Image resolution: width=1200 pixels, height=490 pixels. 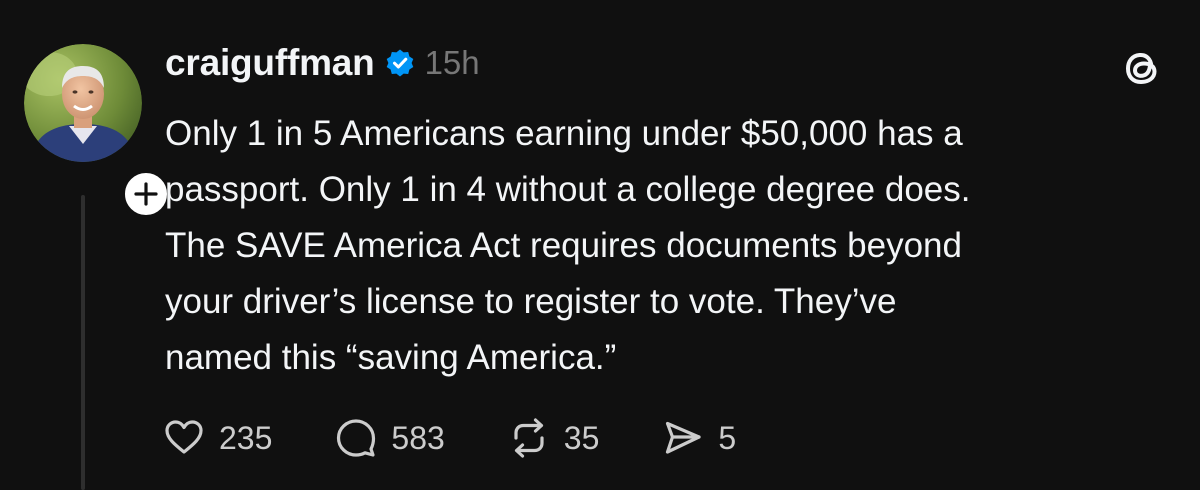 What do you see at coordinates (399, 63) in the screenshot?
I see `verified-check-badge-icon` at bounding box center [399, 63].